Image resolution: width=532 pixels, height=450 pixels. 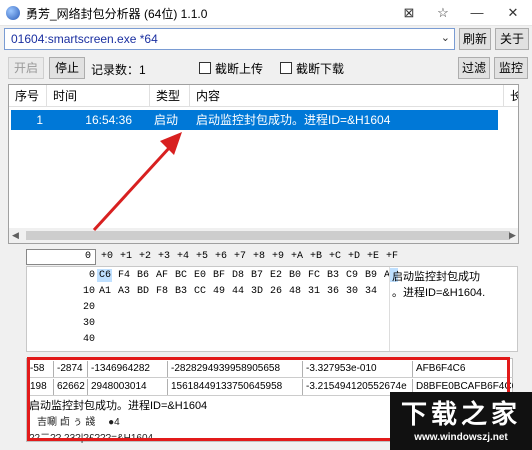 I want to click on watermark-url: www.windowszj.net, so click(x=461, y=437).